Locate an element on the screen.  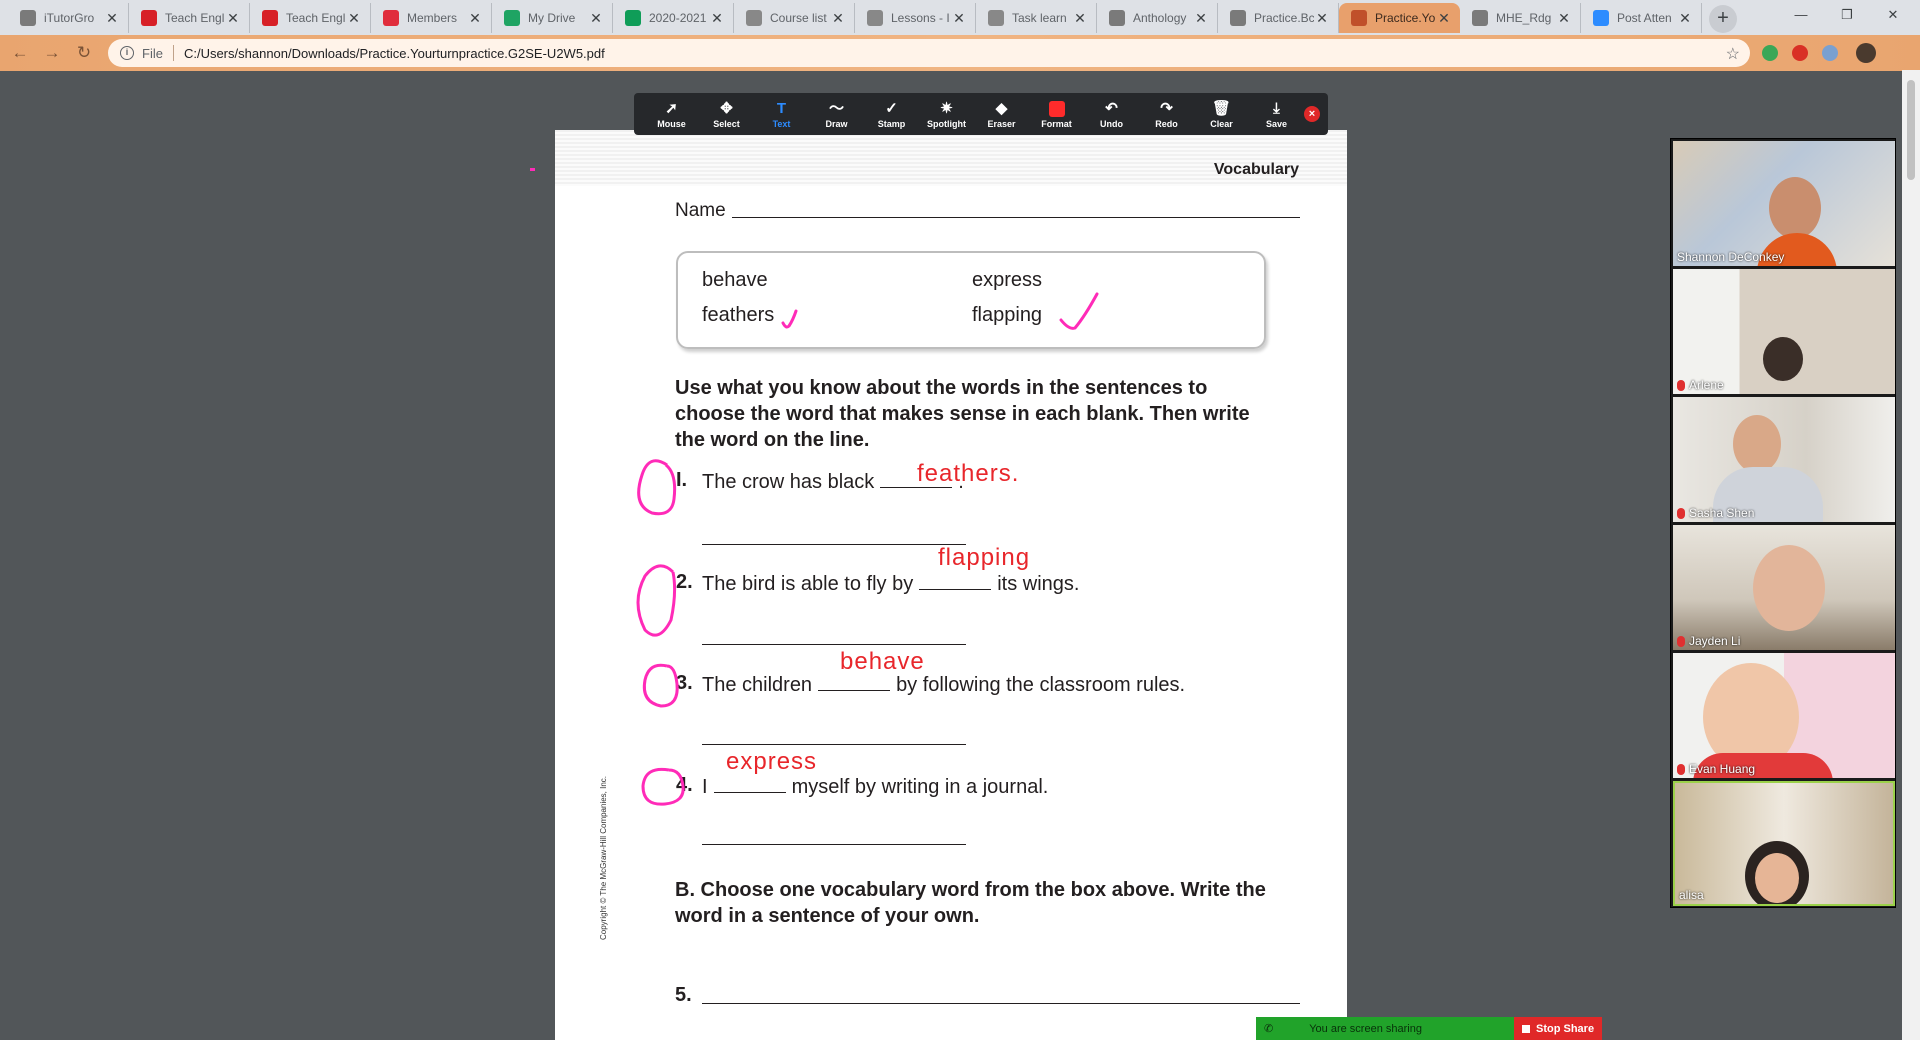
minimize-icon: — is located at coordinates (1801, 15).